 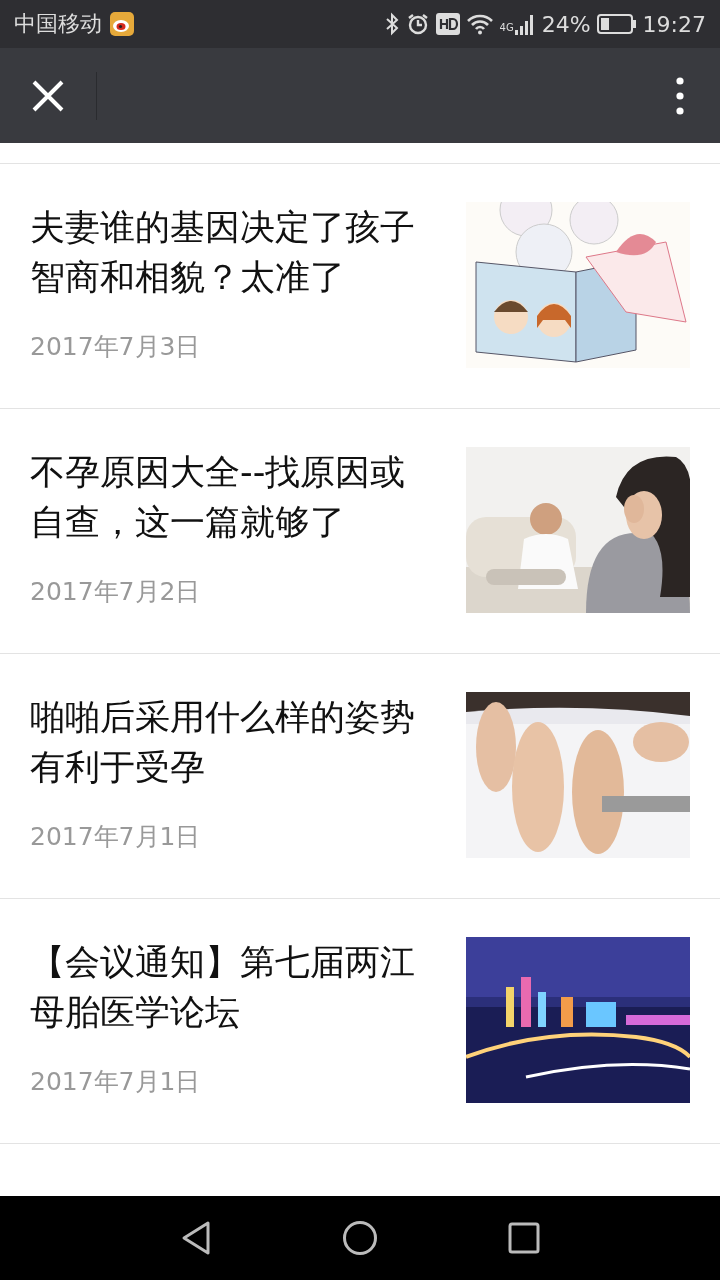 I want to click on article-title: 【会议通知】第七届两江母胎医学论坛, so click(x=223, y=987).